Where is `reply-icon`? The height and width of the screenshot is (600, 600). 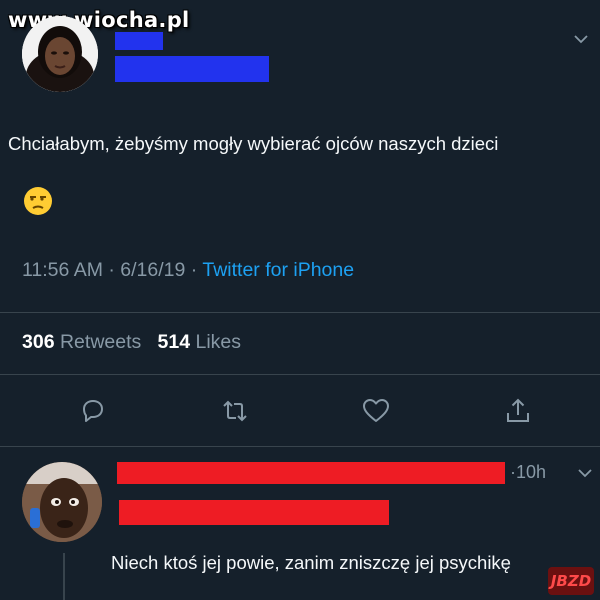 reply-icon is located at coordinates (93, 411).